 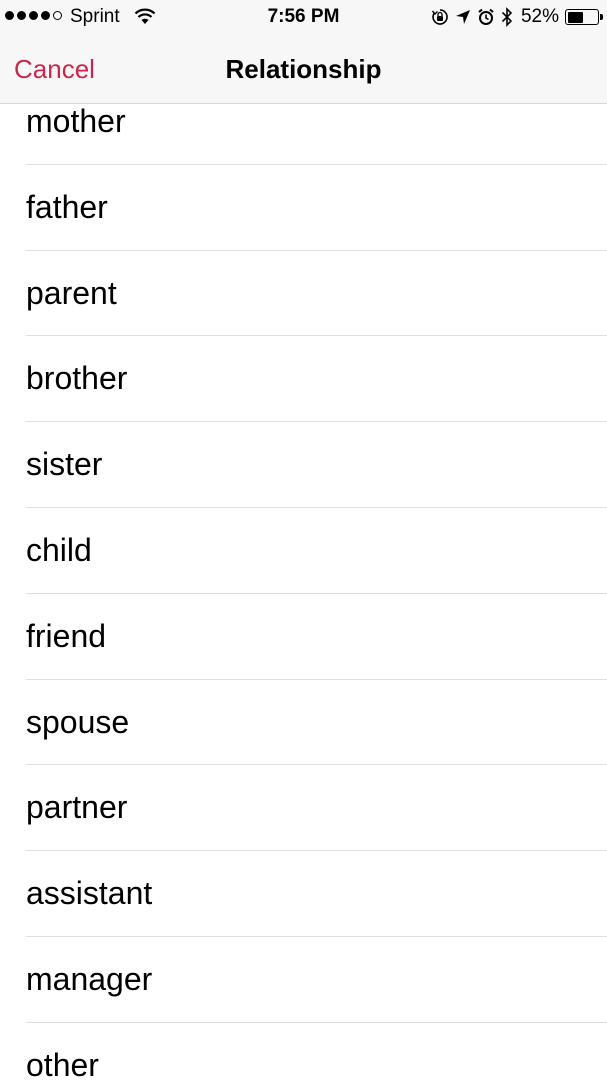 What do you see at coordinates (575, 17) in the screenshot?
I see `battery-level-fill` at bounding box center [575, 17].